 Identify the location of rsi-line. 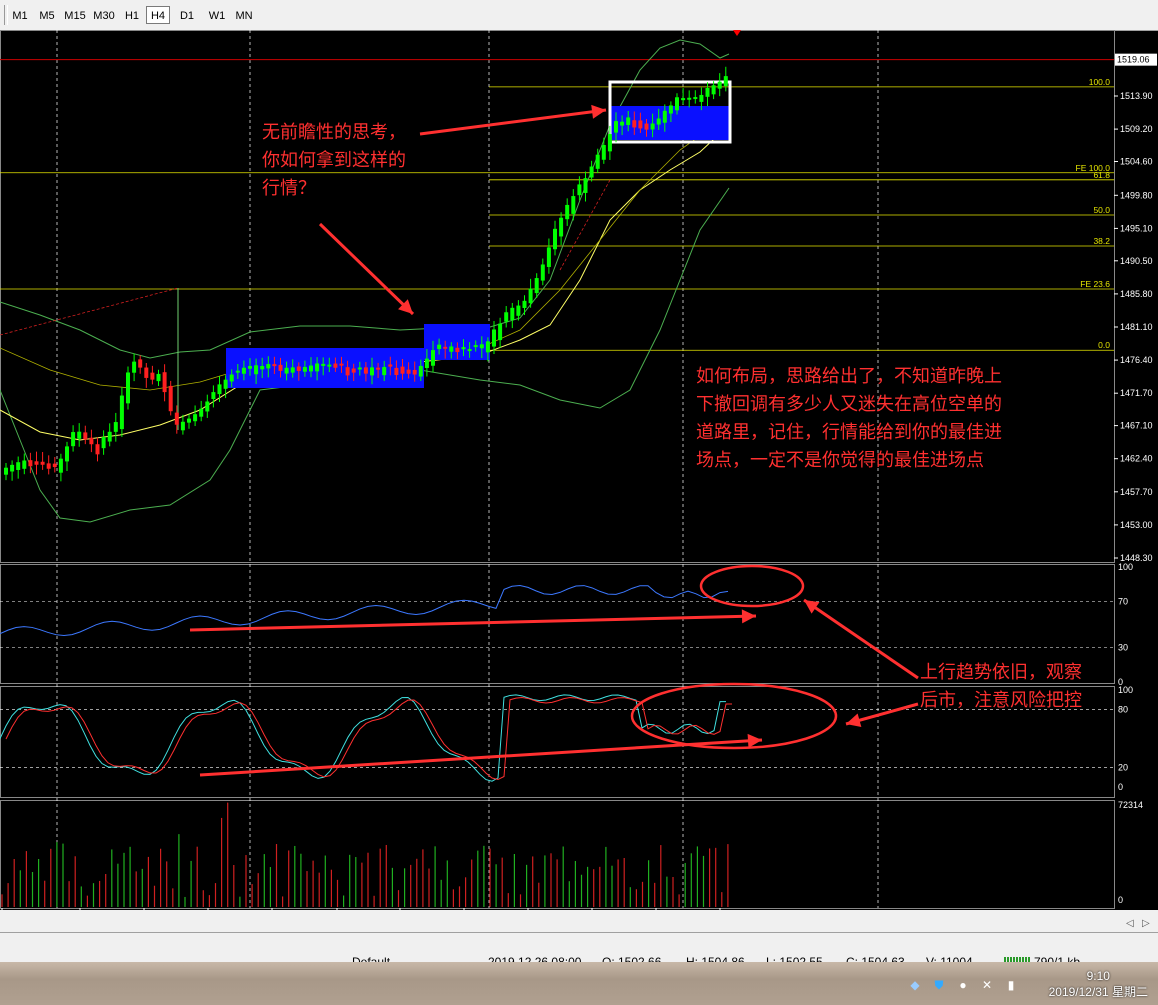
(364, 610).